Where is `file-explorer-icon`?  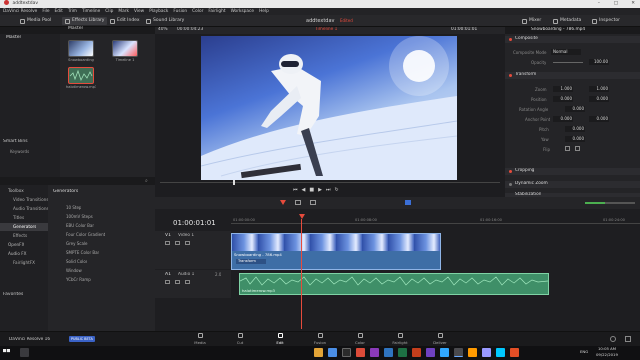
file-explorer-icon is located at coordinates (318, 352).